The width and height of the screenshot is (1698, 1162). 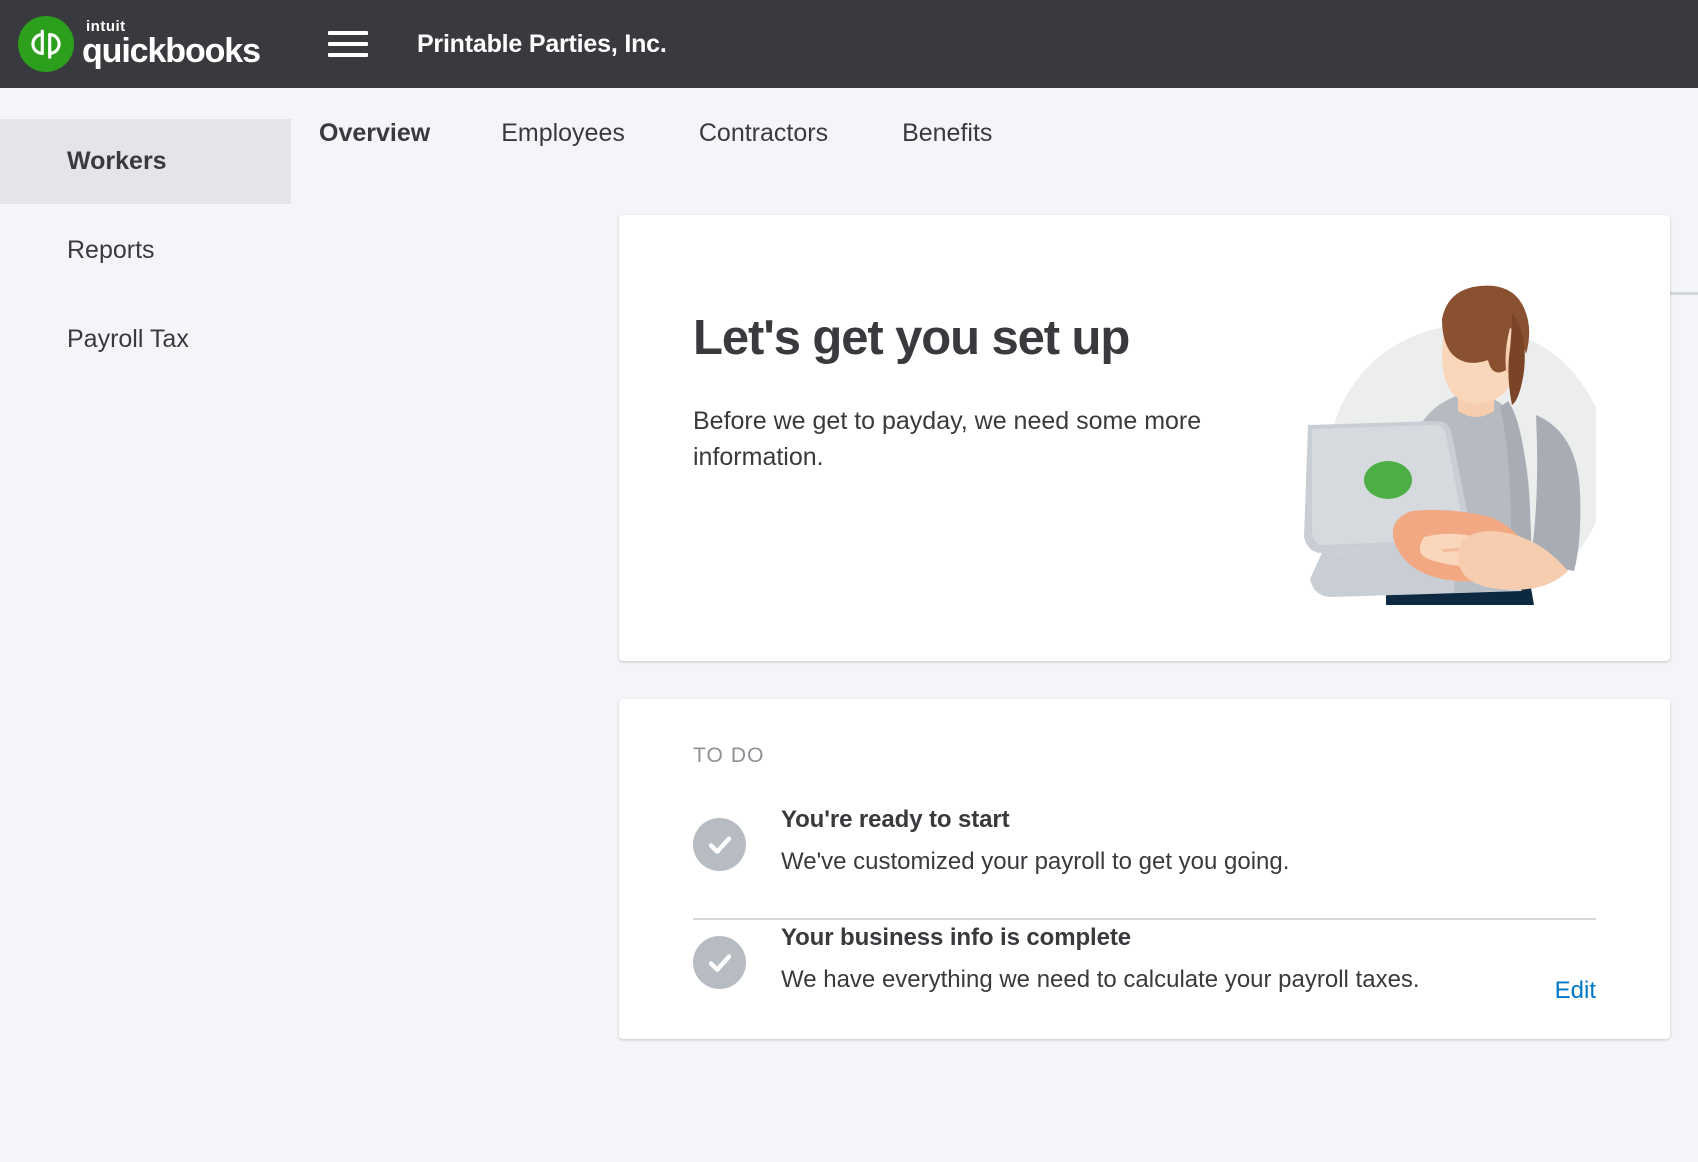 I want to click on tab-label: Benefits, so click(x=947, y=132).